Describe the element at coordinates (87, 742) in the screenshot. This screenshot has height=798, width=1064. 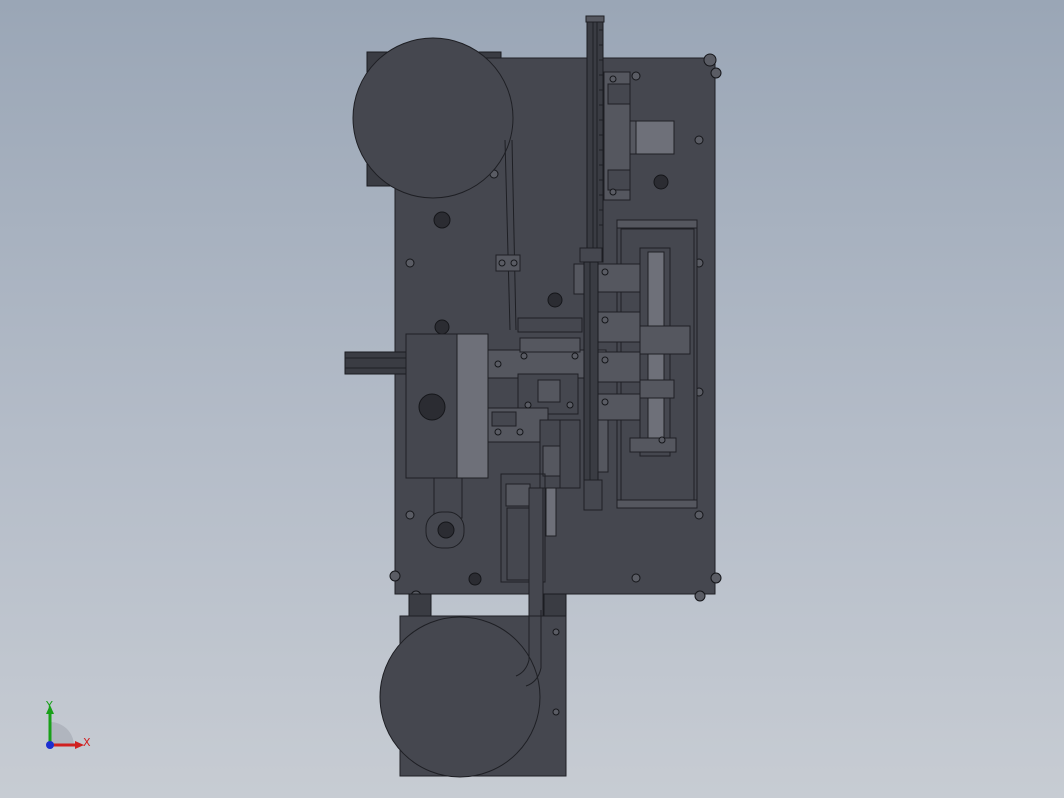
I see `x-axis-label: X` at that location.